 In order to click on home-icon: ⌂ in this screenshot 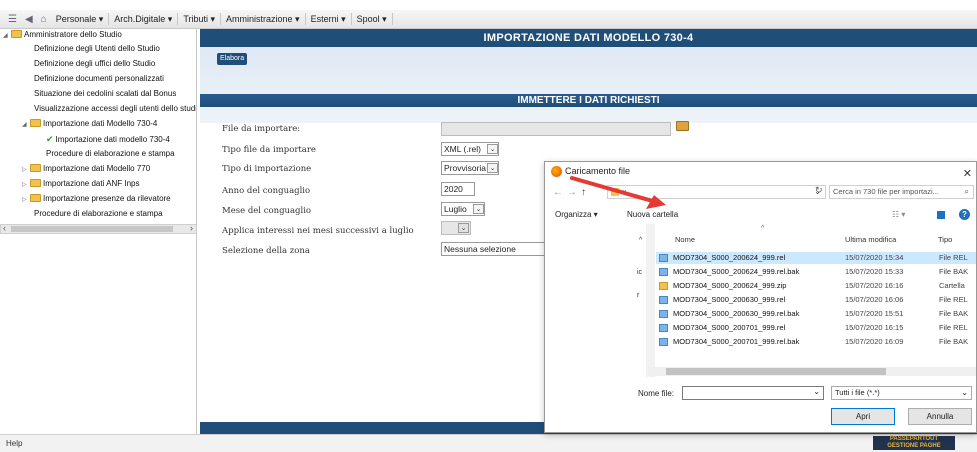, I will do `click(44, 19)`.